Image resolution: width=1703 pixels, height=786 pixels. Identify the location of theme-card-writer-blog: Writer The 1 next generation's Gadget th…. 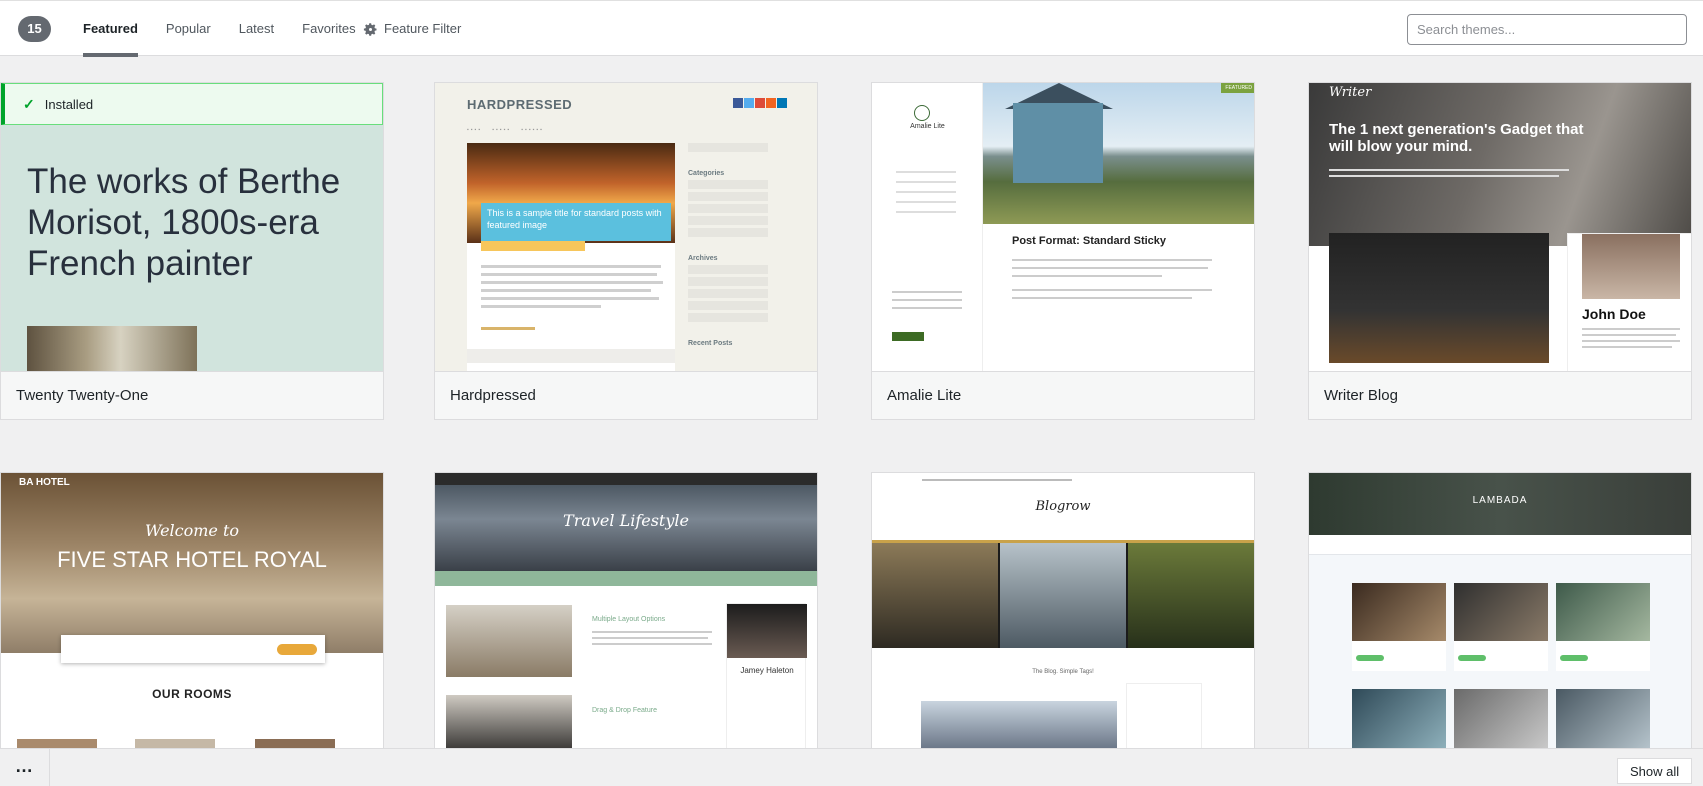
(1500, 251).